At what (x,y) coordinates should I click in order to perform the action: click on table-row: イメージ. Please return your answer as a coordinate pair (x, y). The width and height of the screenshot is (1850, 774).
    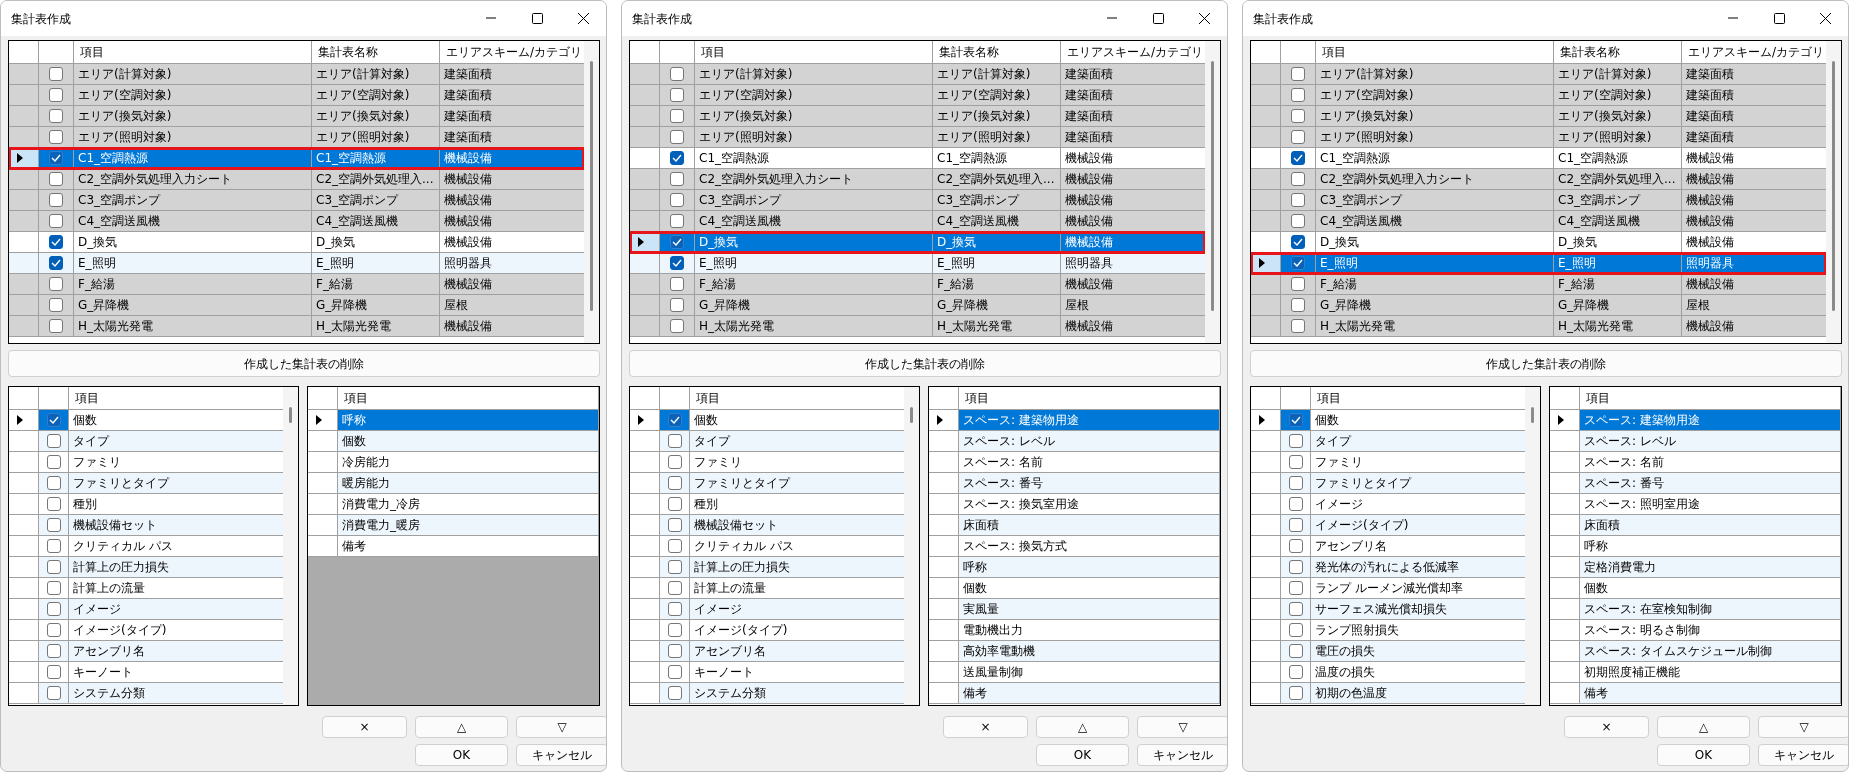
    Looking at the image, I should click on (767, 609).